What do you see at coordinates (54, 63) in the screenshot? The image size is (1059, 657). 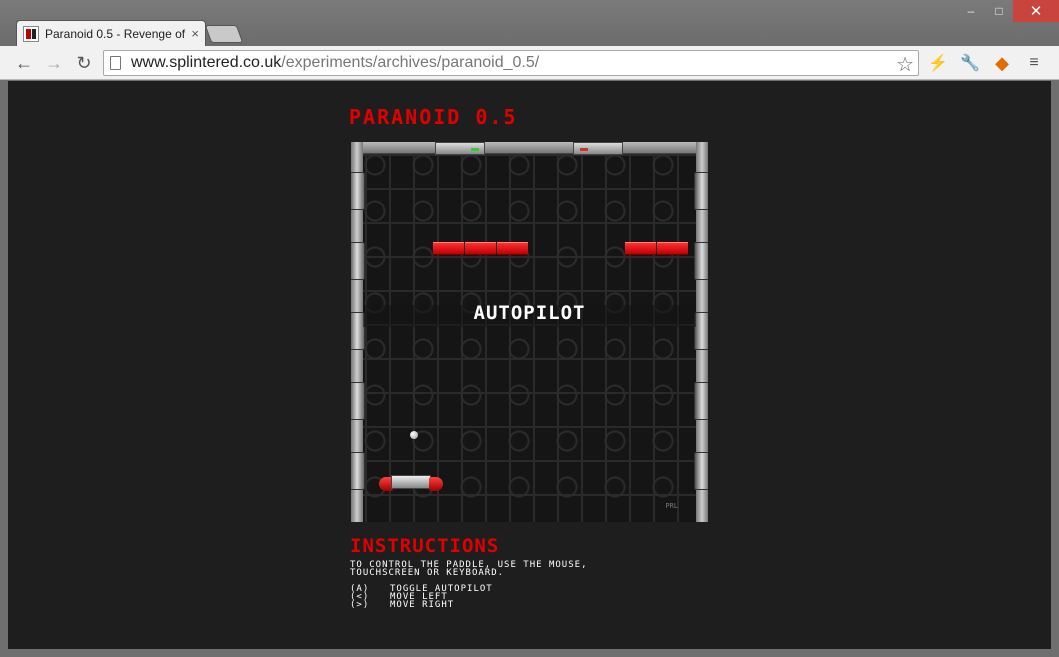 I see `forward-button: →` at bounding box center [54, 63].